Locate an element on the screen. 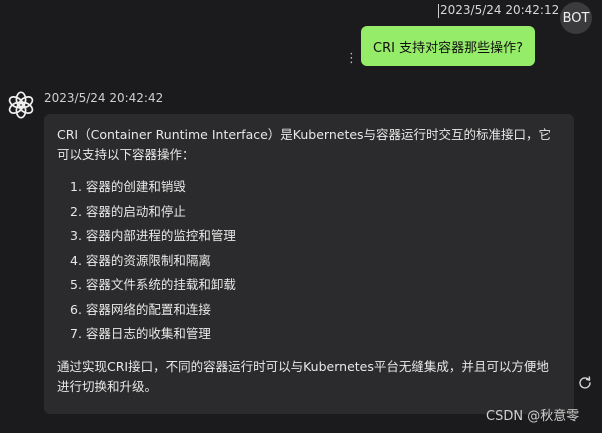  list-item: 3. 容器内部进程的监控和管理 is located at coordinates (153, 235).